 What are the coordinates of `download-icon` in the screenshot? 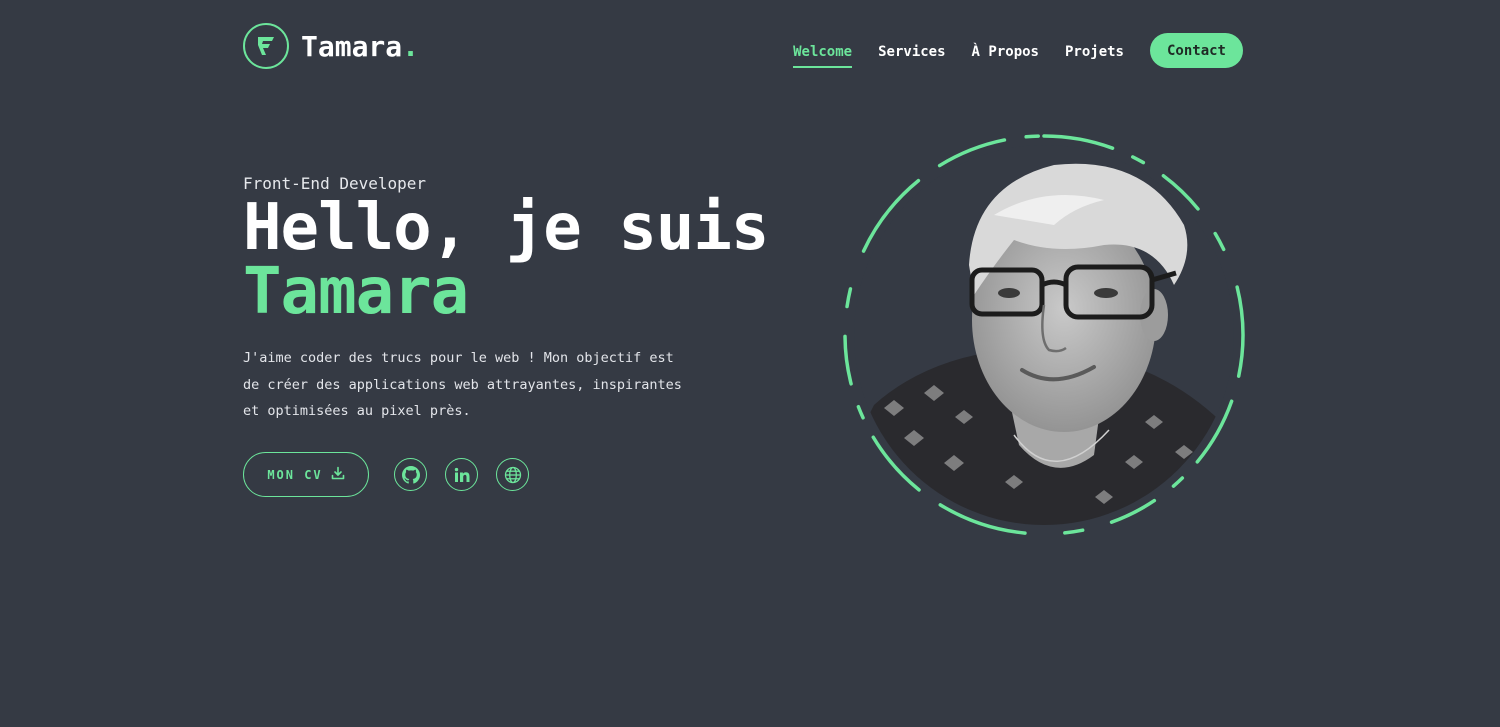 It's located at (338, 474).